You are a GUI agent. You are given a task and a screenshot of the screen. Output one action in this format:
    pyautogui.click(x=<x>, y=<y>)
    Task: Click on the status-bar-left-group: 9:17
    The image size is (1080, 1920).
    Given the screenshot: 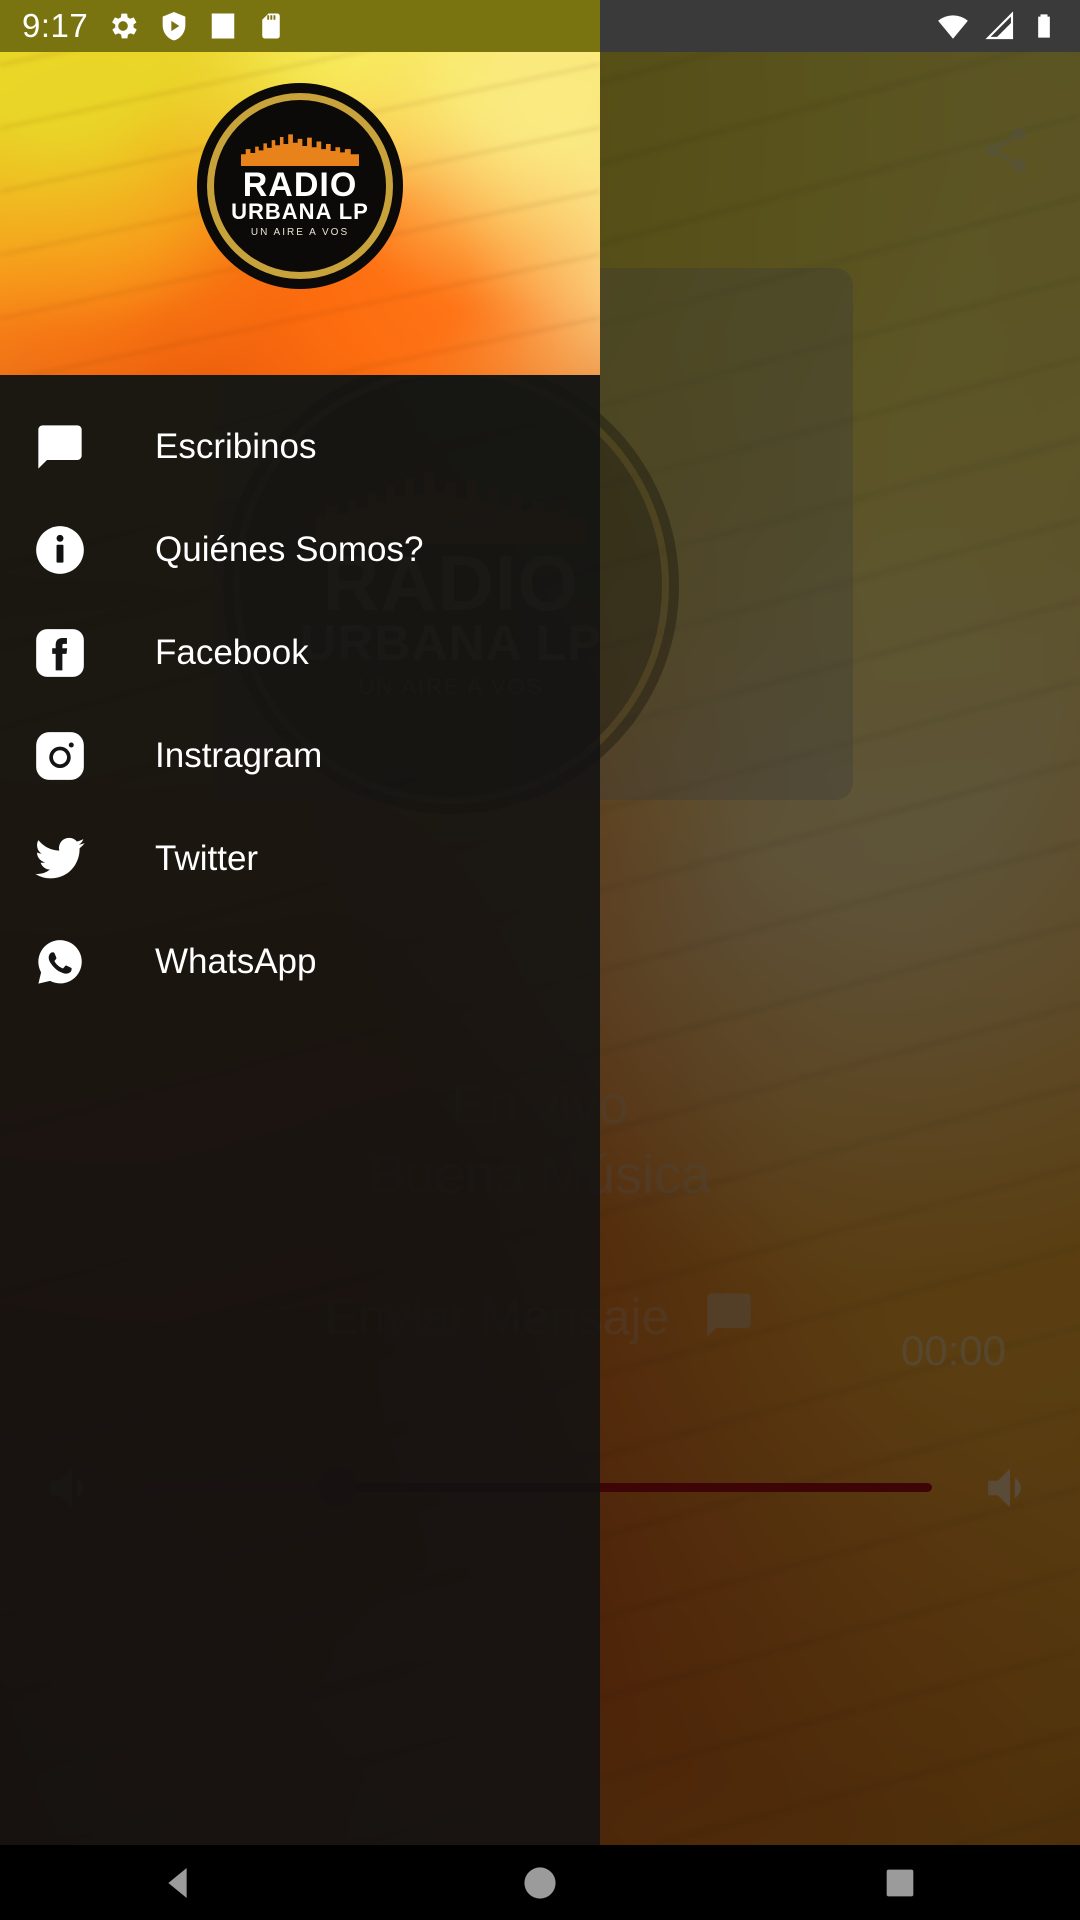 What is the action you would take?
    pyautogui.click(x=143, y=26)
    